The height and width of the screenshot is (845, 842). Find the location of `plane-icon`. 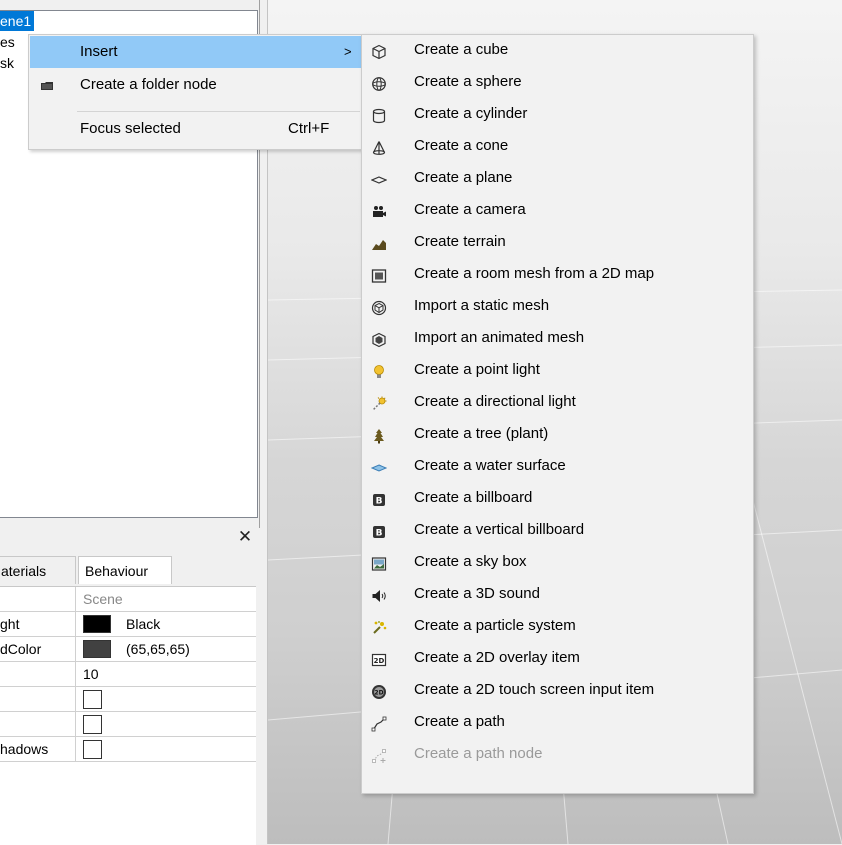

plane-icon is located at coordinates (379, 180).